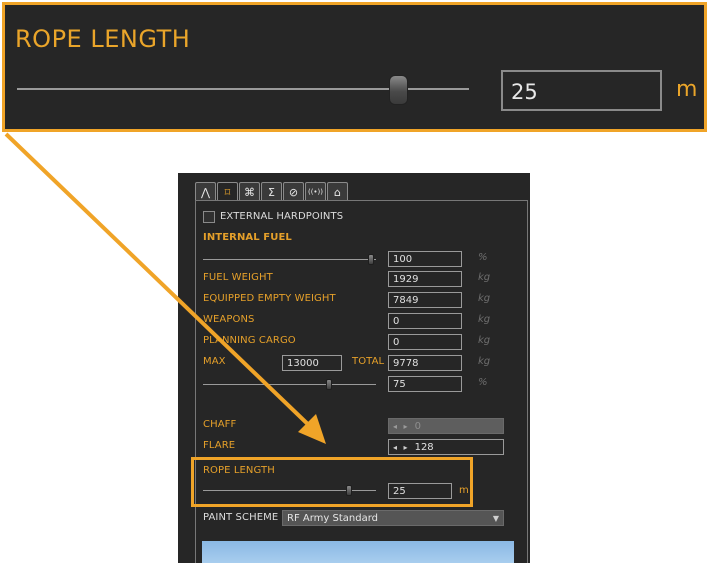  I want to click on total-weight-unit: kg, so click(484, 361).